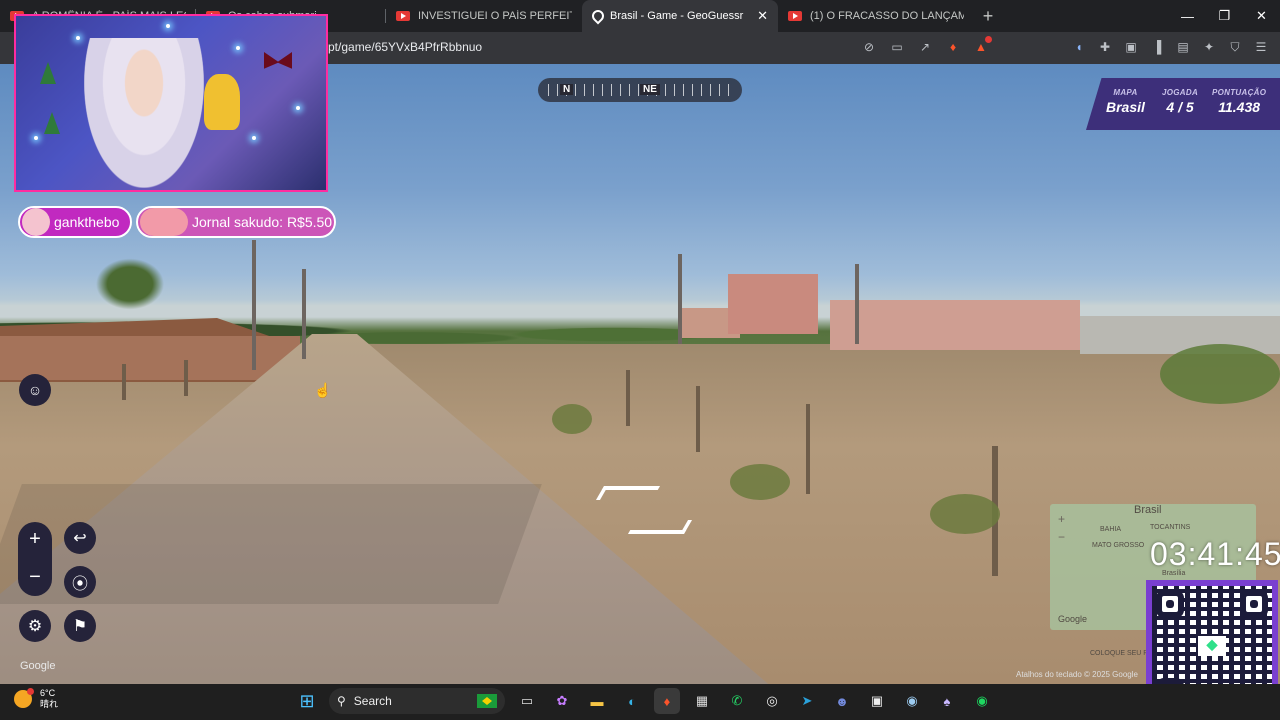 The width and height of the screenshot is (1280, 720). Describe the element at coordinates (1077, 674) in the screenshot. I see `map-credits: Atalhos do teclado © 2025 Google` at that location.